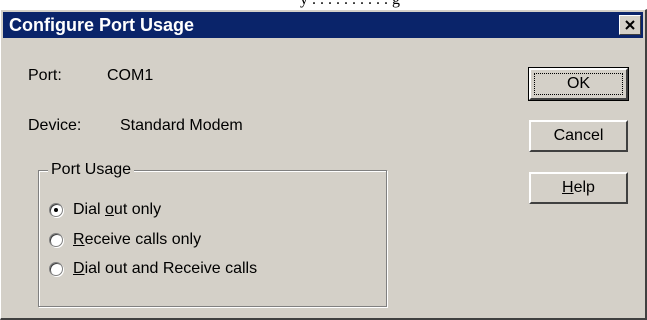 The image size is (647, 320). What do you see at coordinates (350, 4) in the screenshot?
I see `cropped-caption-text: y . . . . . . . . . . g` at bounding box center [350, 4].